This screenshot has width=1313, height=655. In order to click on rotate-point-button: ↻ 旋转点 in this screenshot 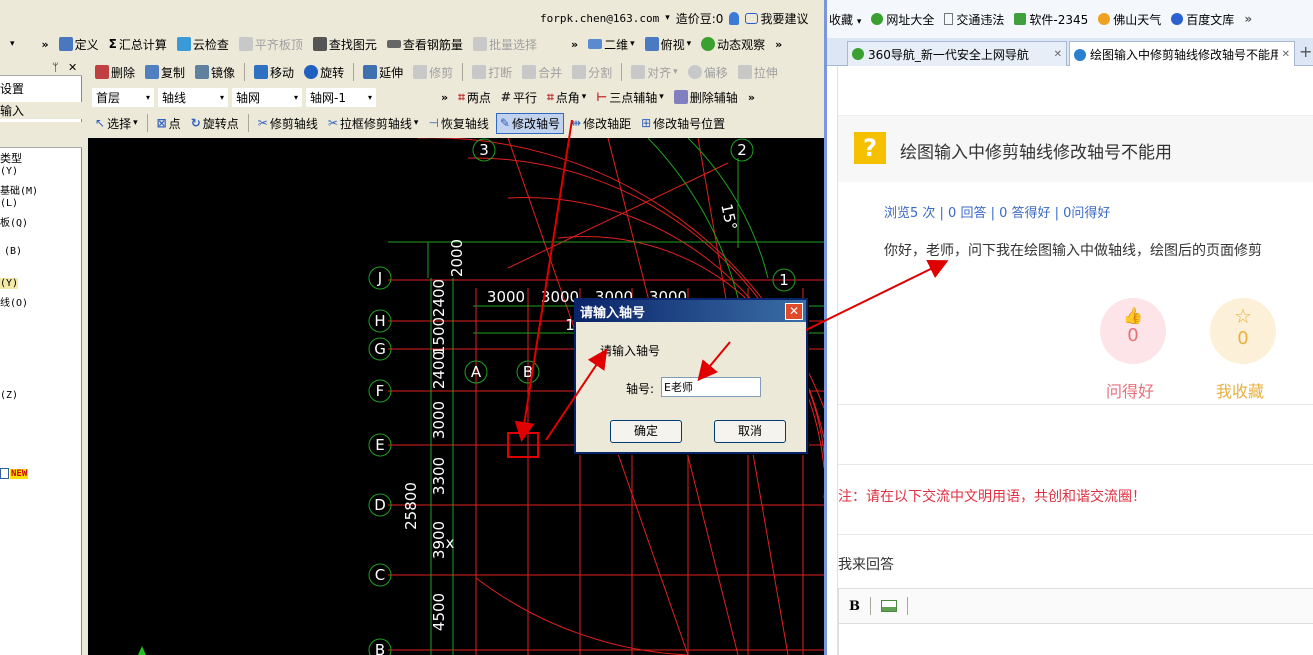, I will do `click(215, 123)`.